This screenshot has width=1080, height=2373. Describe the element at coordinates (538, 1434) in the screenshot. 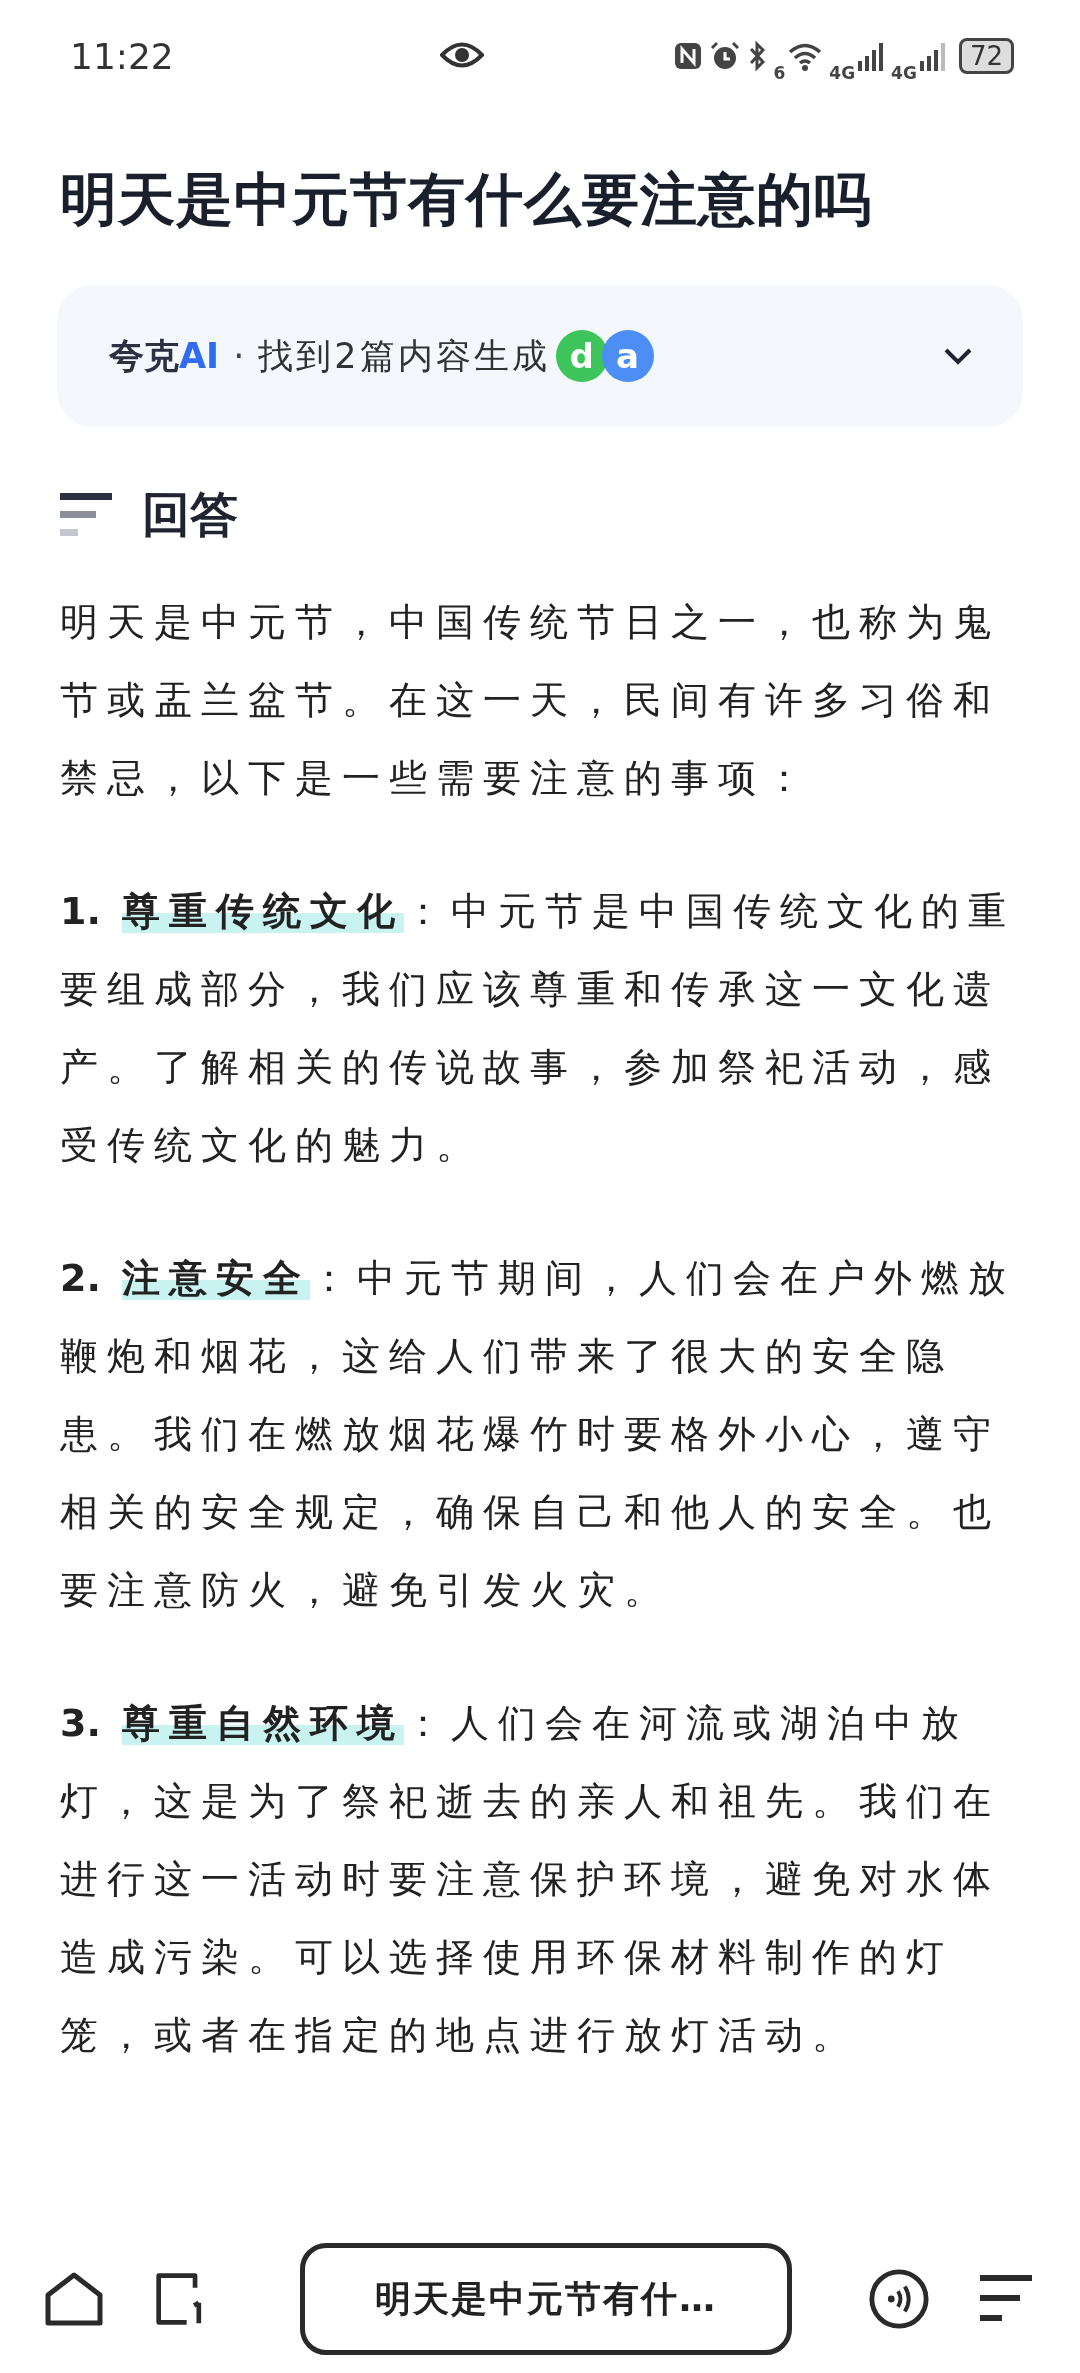

I see `answer-list-item: 2. 注意安全：中元节期间，人们会在户外燃放鞭炮和烟花，这给人们带来了很大的安全隐患。我们在燃放烟花爆竹时要格外小心，遵守相关的安全规定，确保自己和他人的安全。也要注意防火，避免引发火灾。` at that location.